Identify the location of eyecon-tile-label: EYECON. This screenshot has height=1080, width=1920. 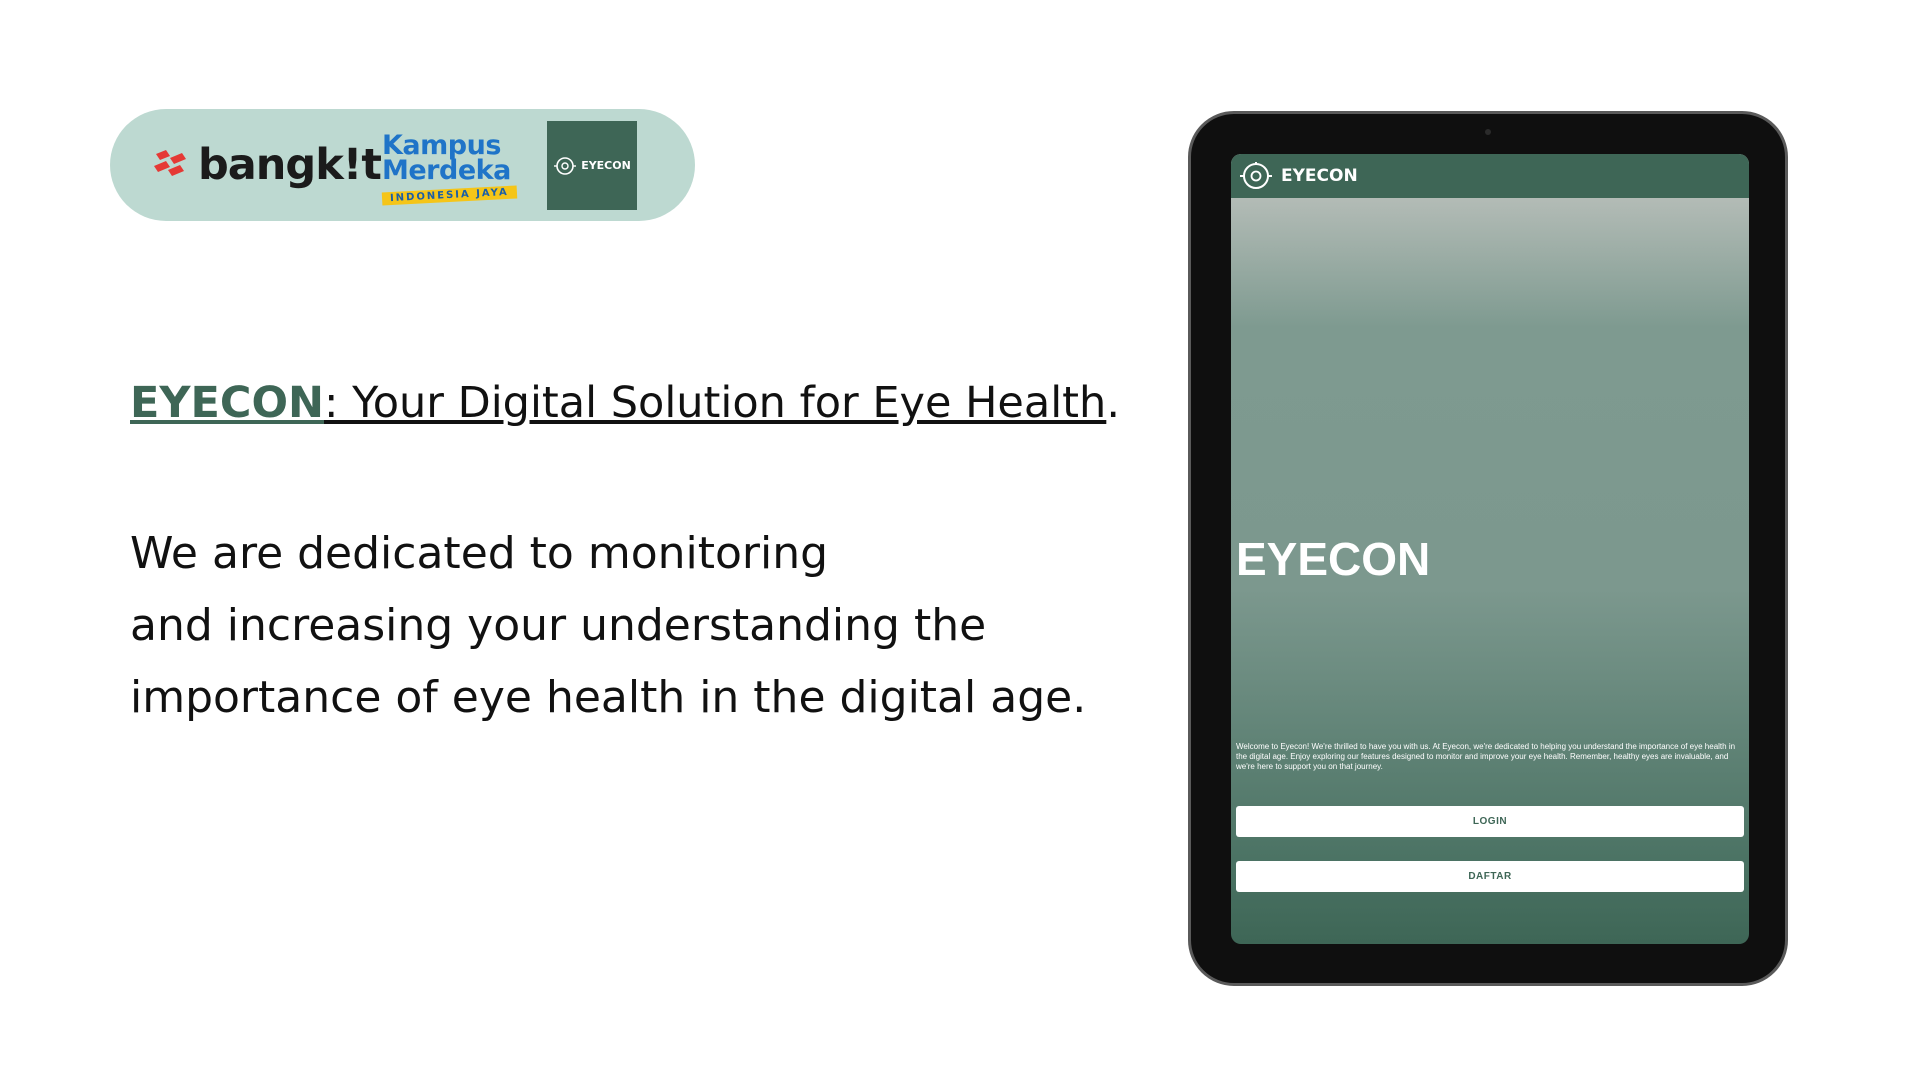
(606, 165).